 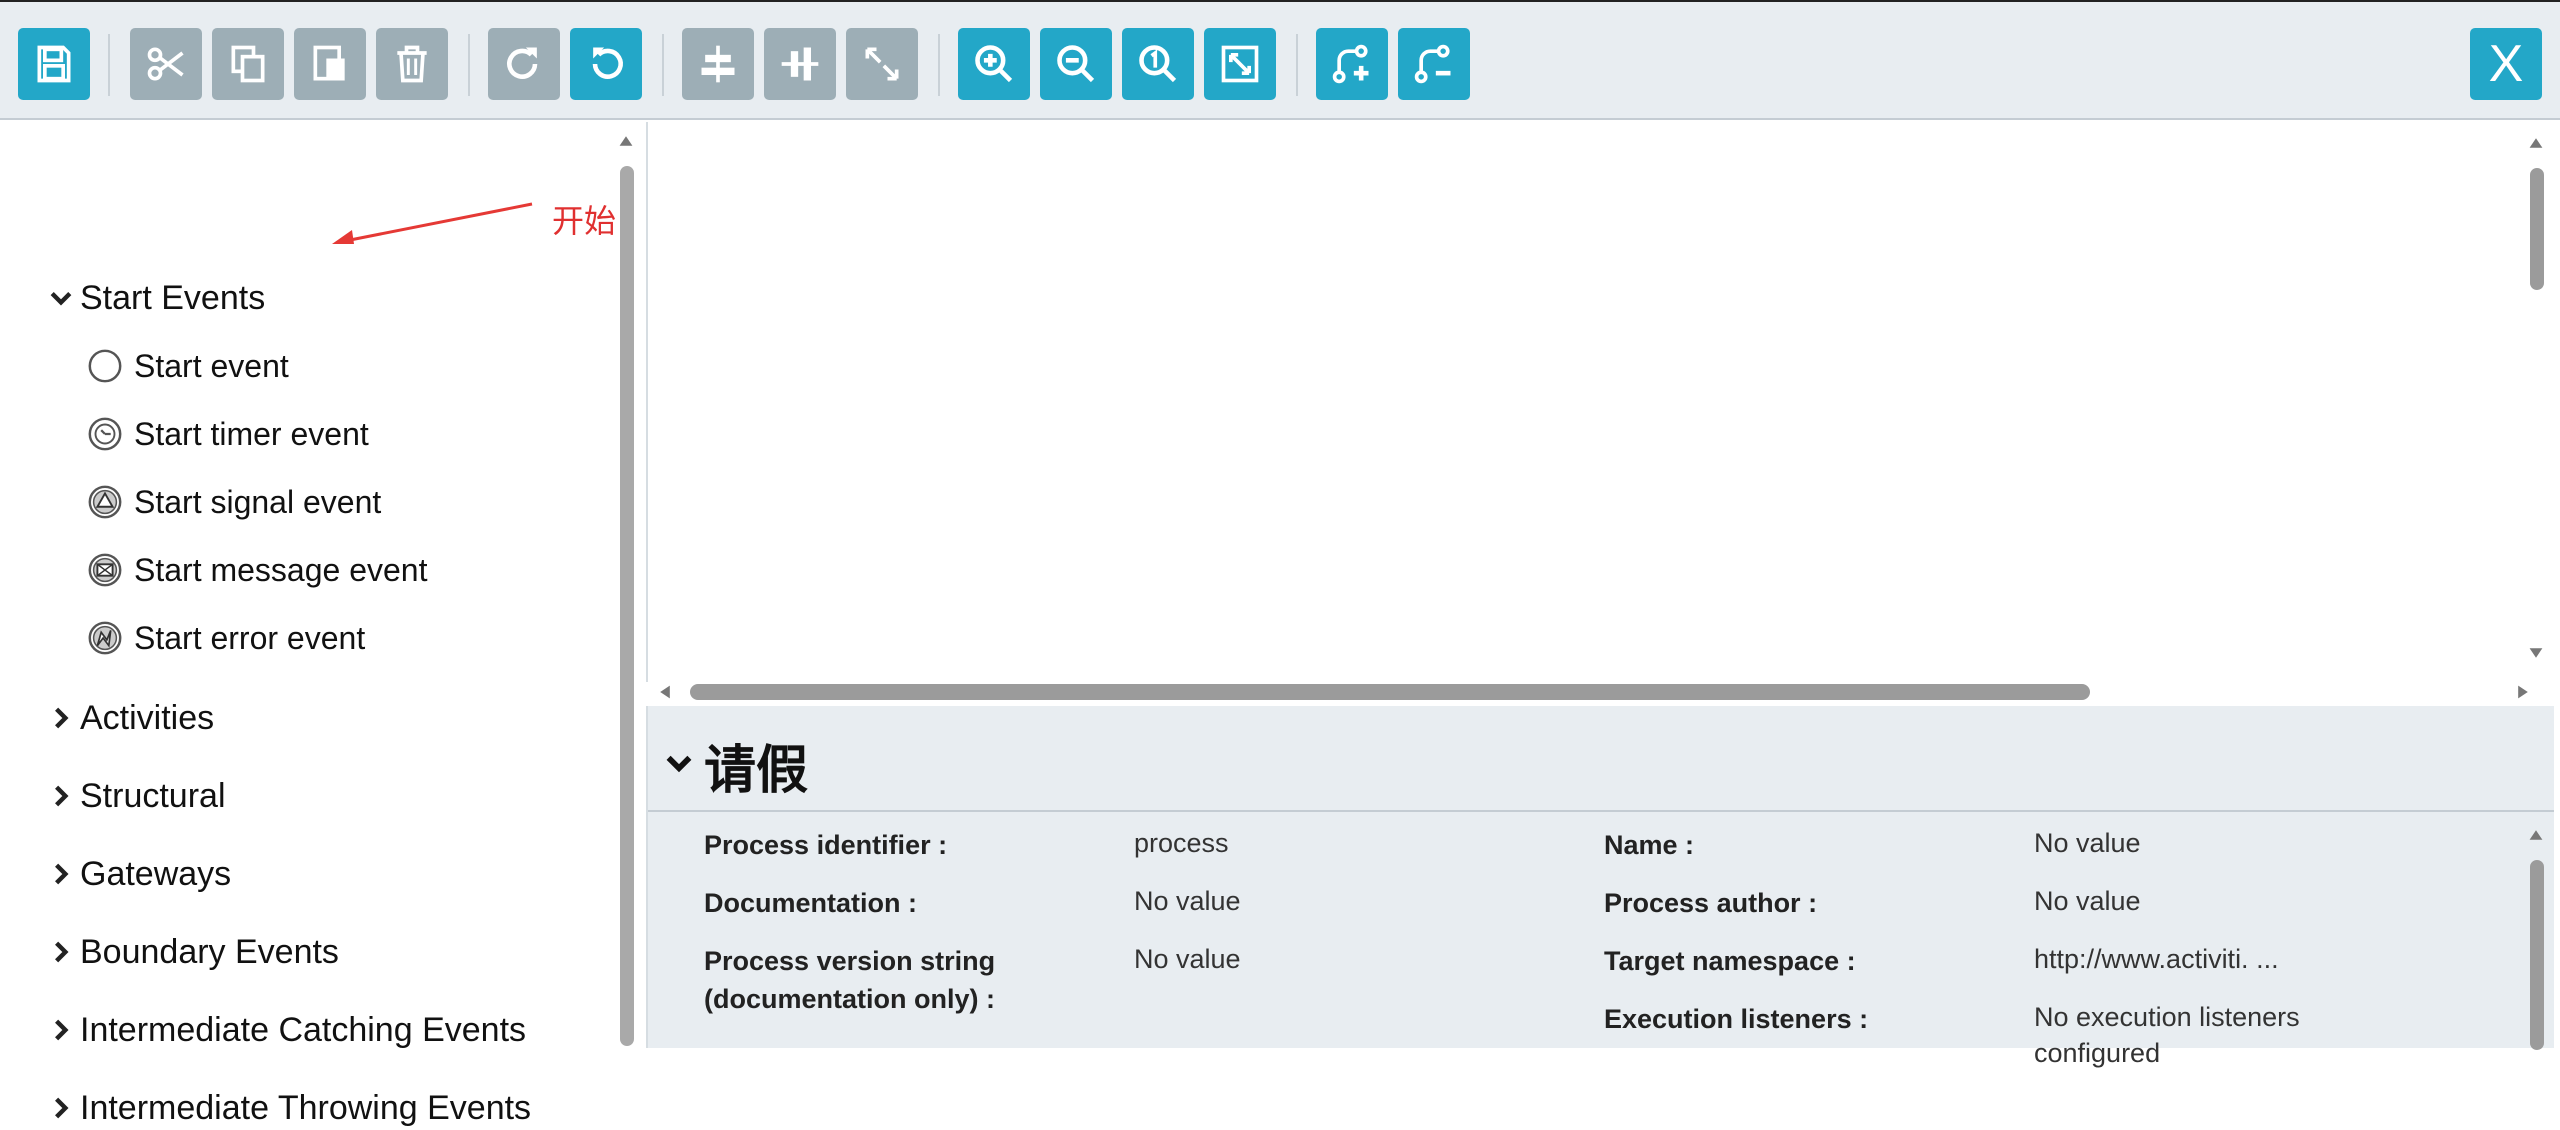 I want to click on annotation-label: 开始, so click(x=584, y=221).